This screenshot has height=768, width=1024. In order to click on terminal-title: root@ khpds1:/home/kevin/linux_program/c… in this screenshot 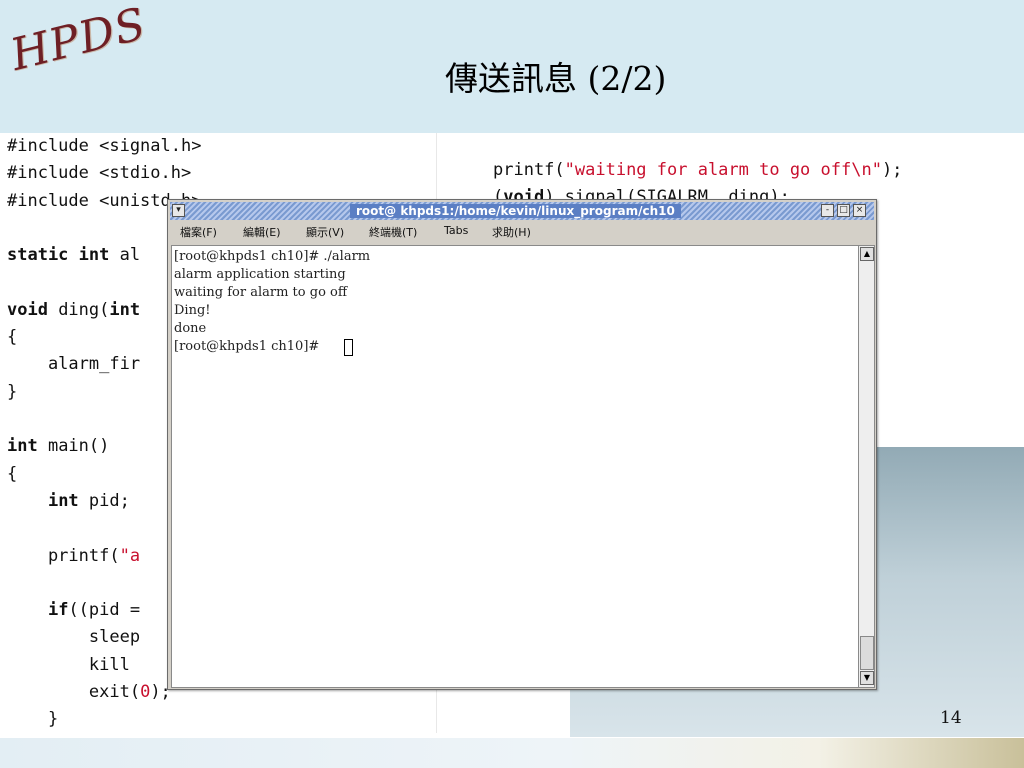, I will do `click(515, 211)`.